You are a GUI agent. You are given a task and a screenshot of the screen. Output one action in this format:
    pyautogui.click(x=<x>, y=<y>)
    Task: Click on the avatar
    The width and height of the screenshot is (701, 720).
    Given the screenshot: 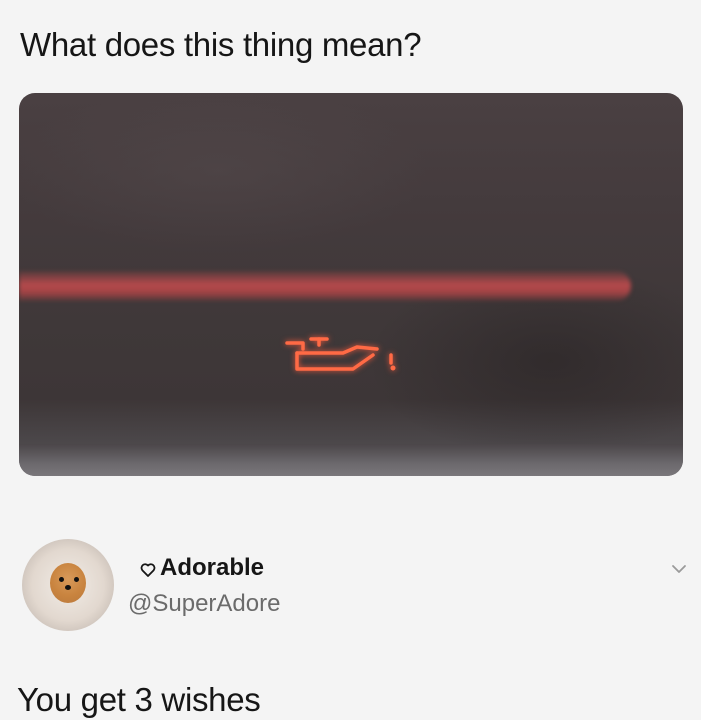 What is the action you would take?
    pyautogui.click(x=68, y=585)
    